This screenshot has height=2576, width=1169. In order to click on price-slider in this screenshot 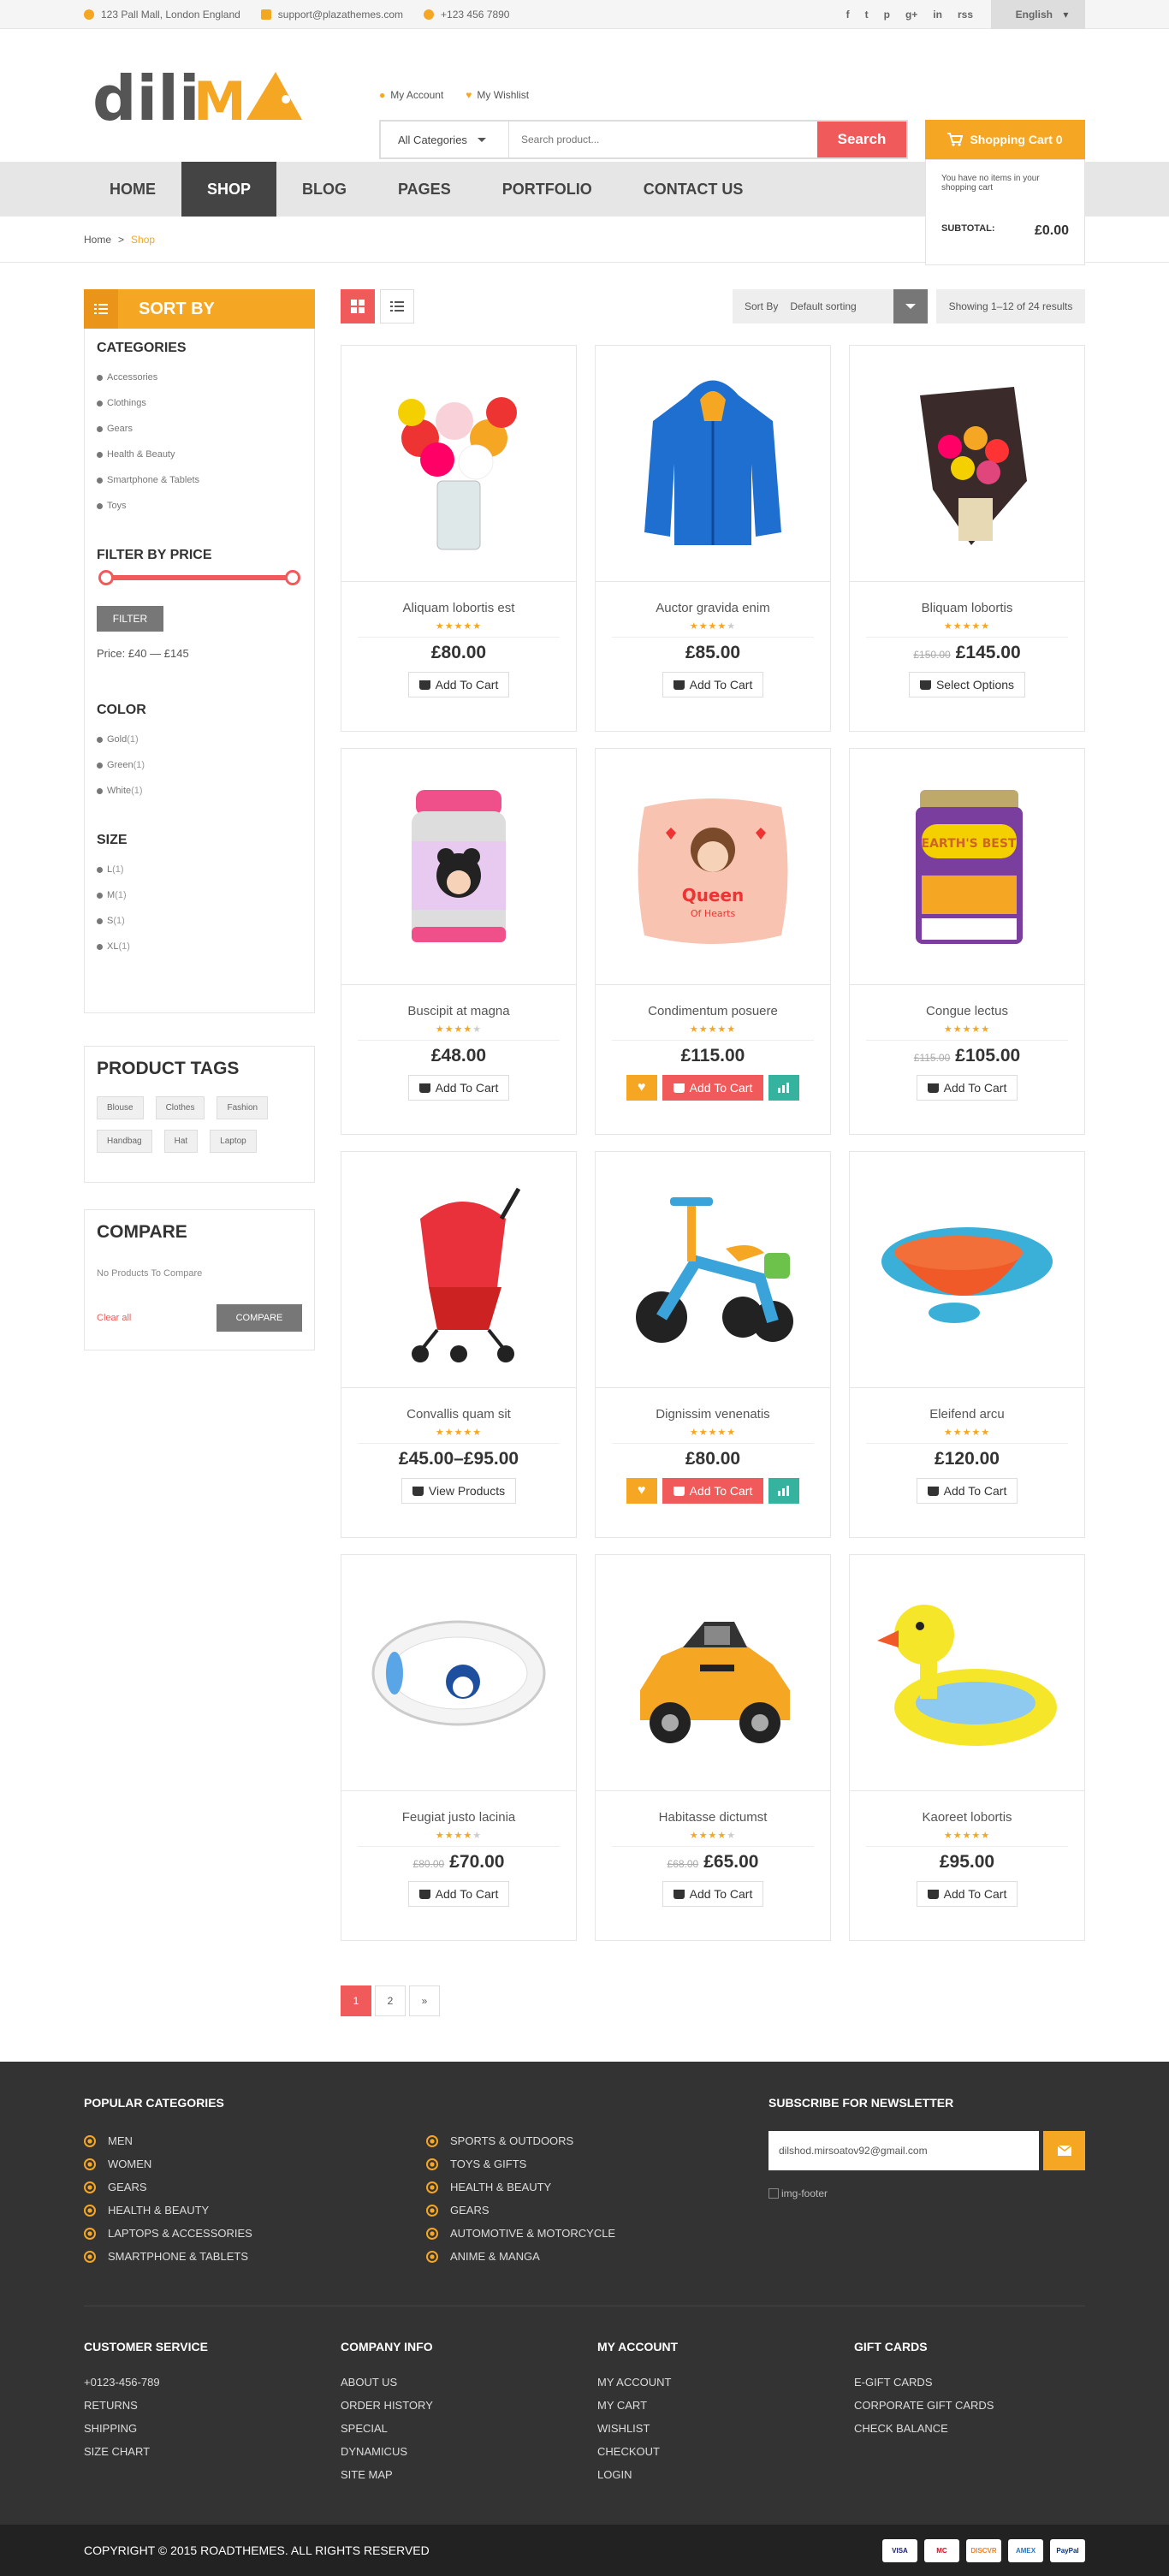, I will do `click(199, 577)`.